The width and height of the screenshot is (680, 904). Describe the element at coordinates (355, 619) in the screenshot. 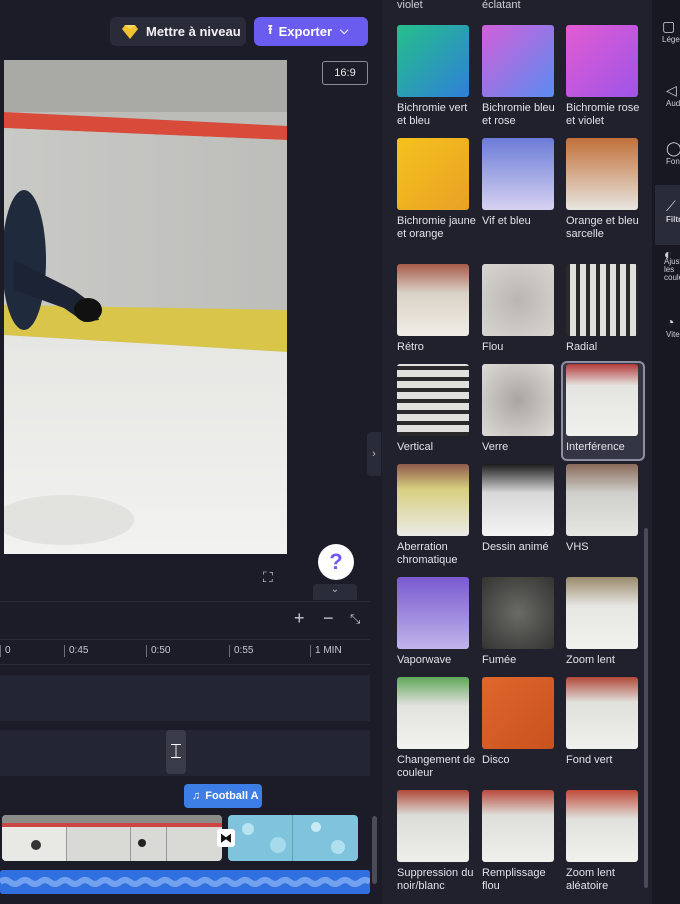

I see `fit-to-screen-icon: ⤡` at that location.